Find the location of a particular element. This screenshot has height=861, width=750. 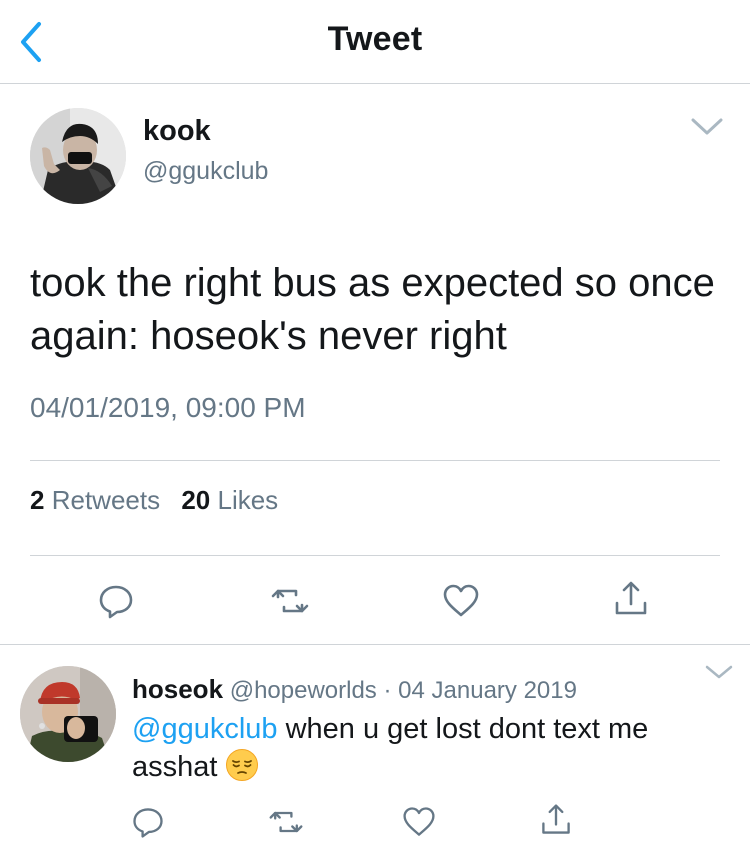

mention-link: @ggukclub is located at coordinates (205, 729).